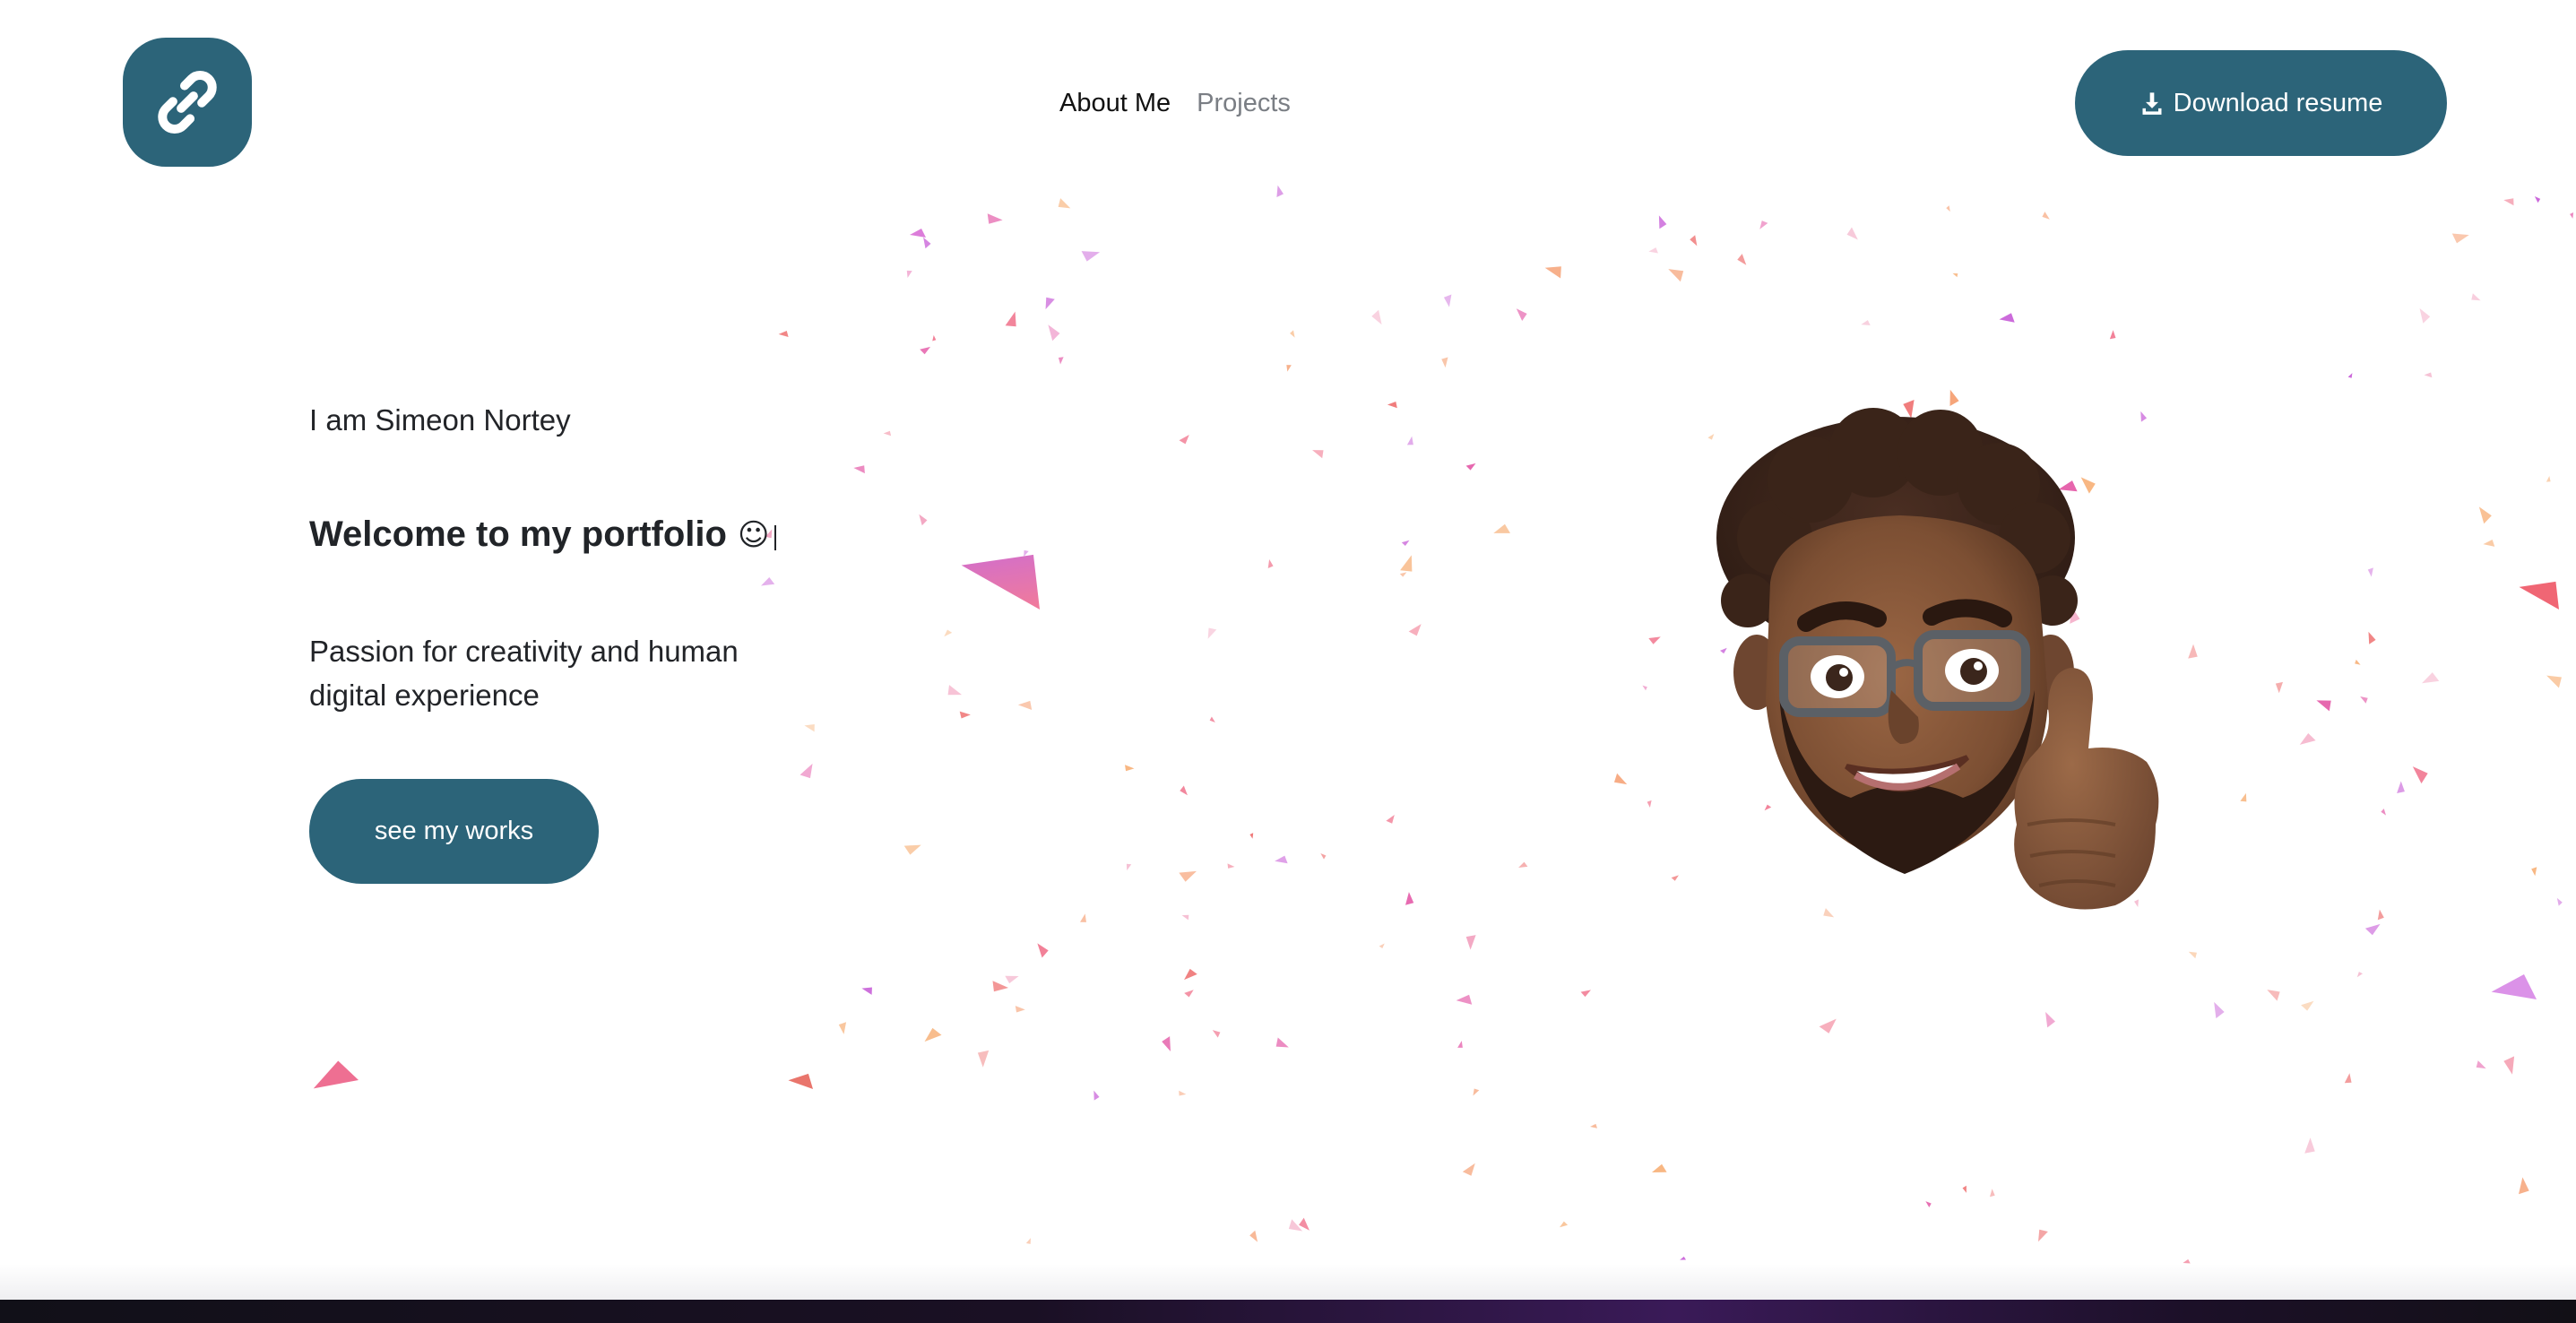 The height and width of the screenshot is (1323, 2576). What do you see at coordinates (2261, 103) in the screenshot?
I see `download-resume-button: Download resume` at bounding box center [2261, 103].